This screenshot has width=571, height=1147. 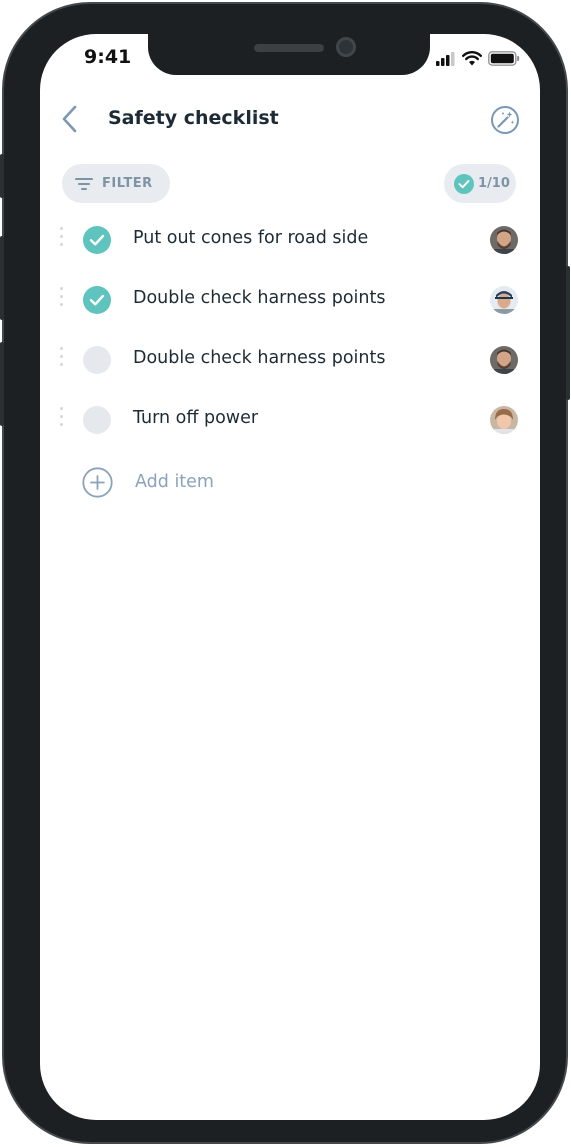 I want to click on magic-wand-icon, so click(x=505, y=120).